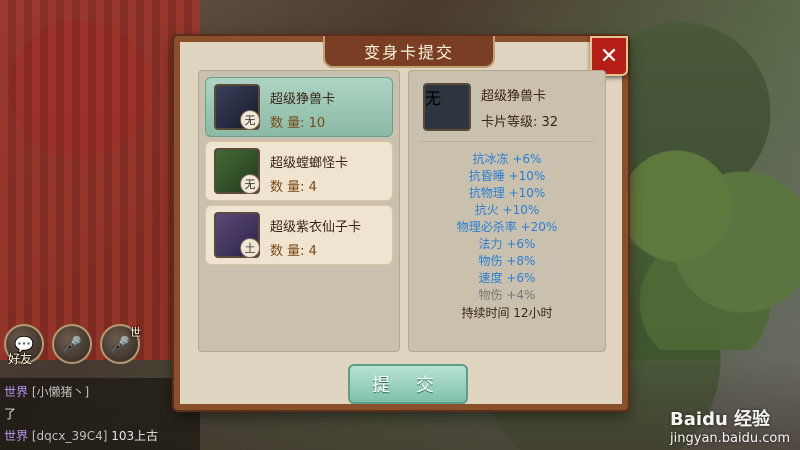 This screenshot has height=450, width=800. Describe the element at coordinates (520, 122) in the screenshot. I see `card-level: 卡片等级: 32` at that location.